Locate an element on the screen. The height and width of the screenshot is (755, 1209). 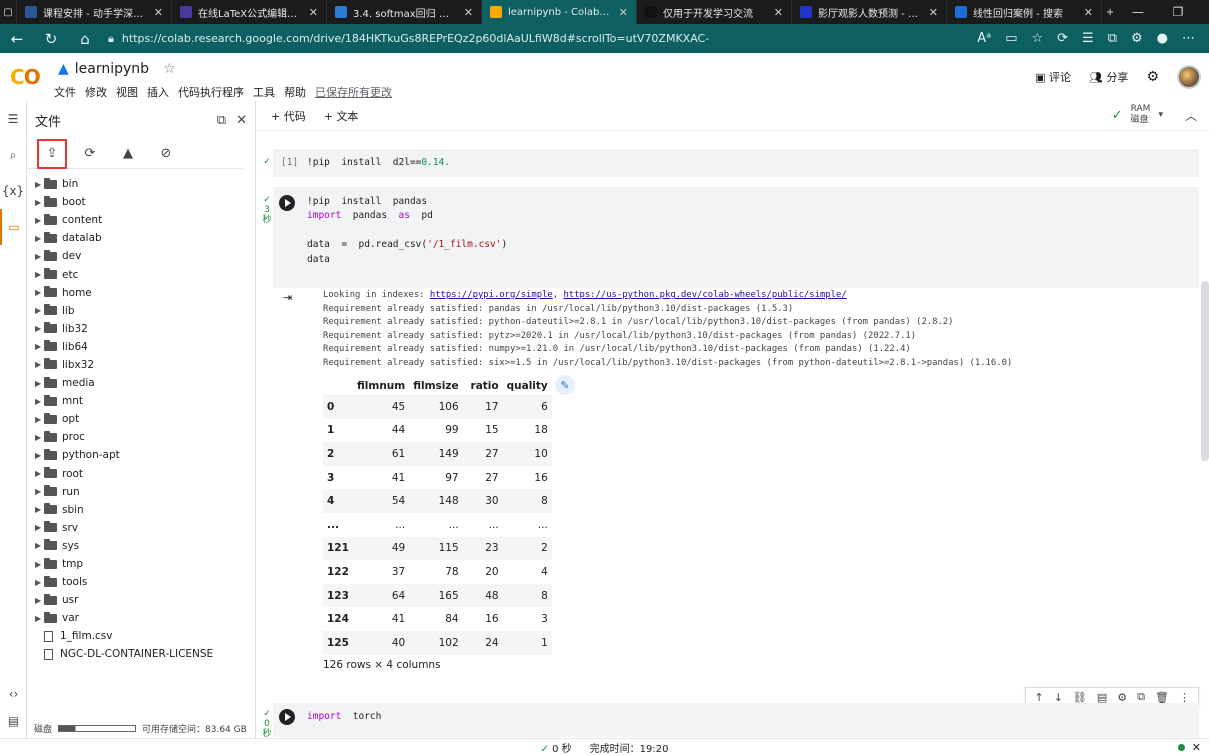
share-button: 👥︎ 分享 is located at coordinates (1108, 77).